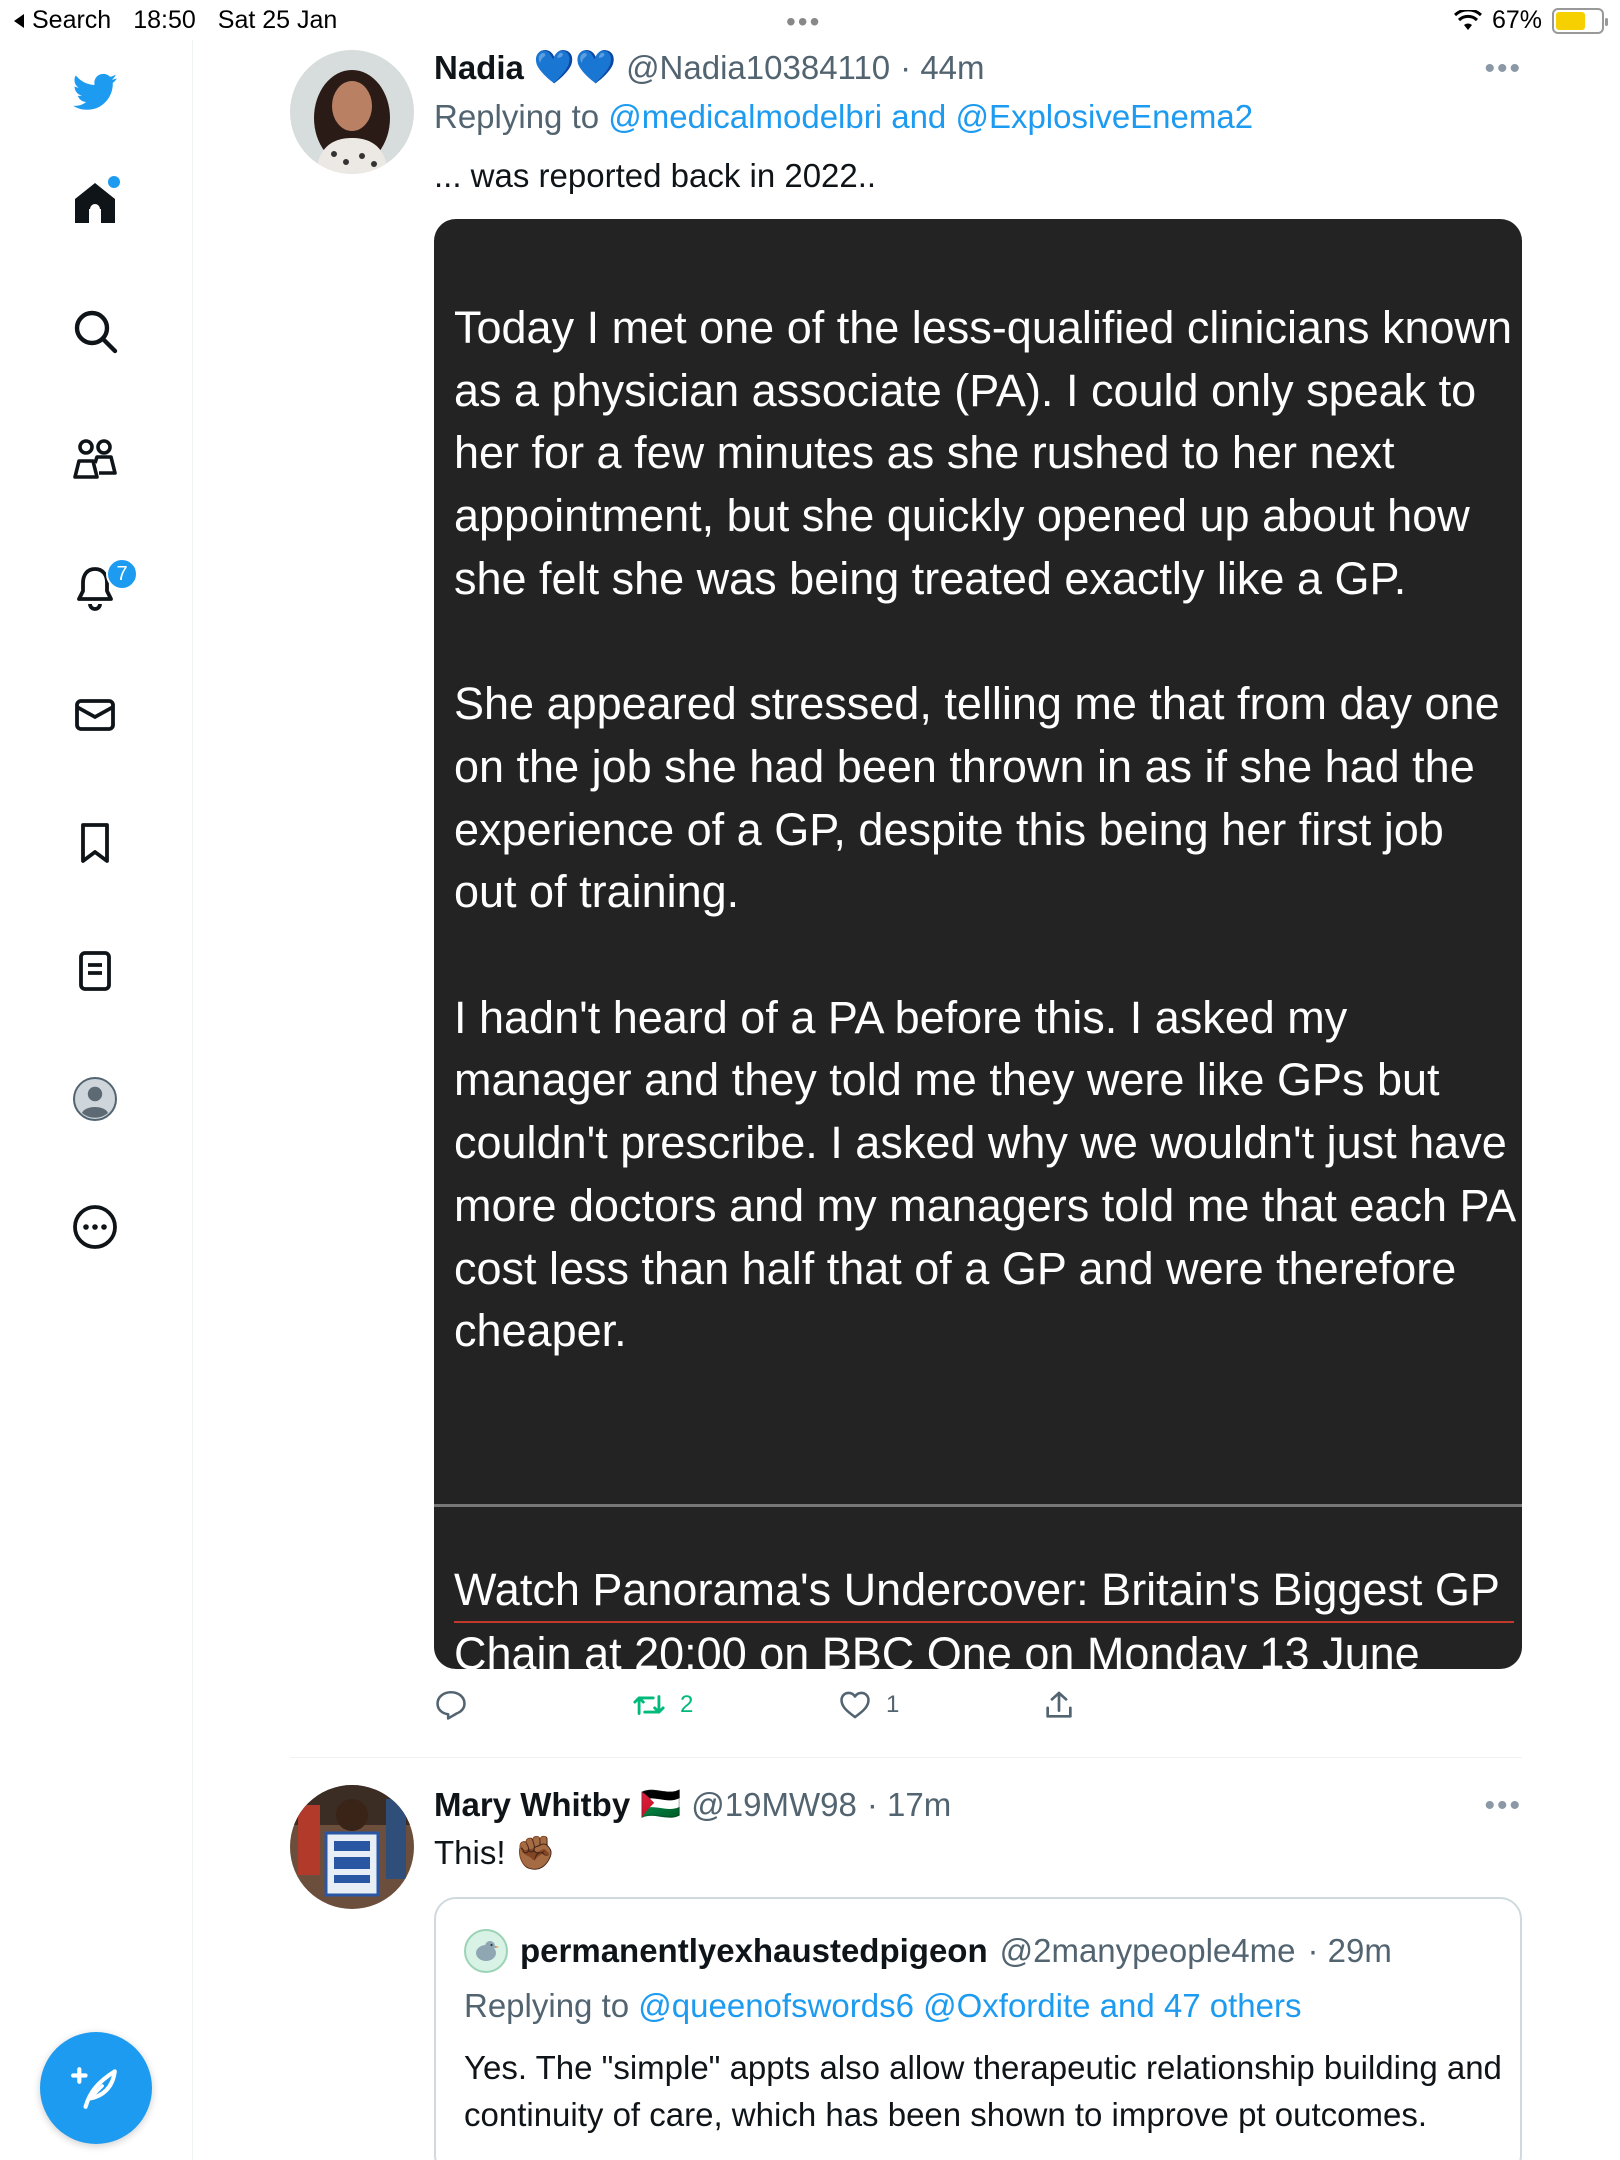 This screenshot has width=1620, height=2160. Describe the element at coordinates (774, 1708) in the screenshot. I see `tweet-actions: 2 1` at that location.